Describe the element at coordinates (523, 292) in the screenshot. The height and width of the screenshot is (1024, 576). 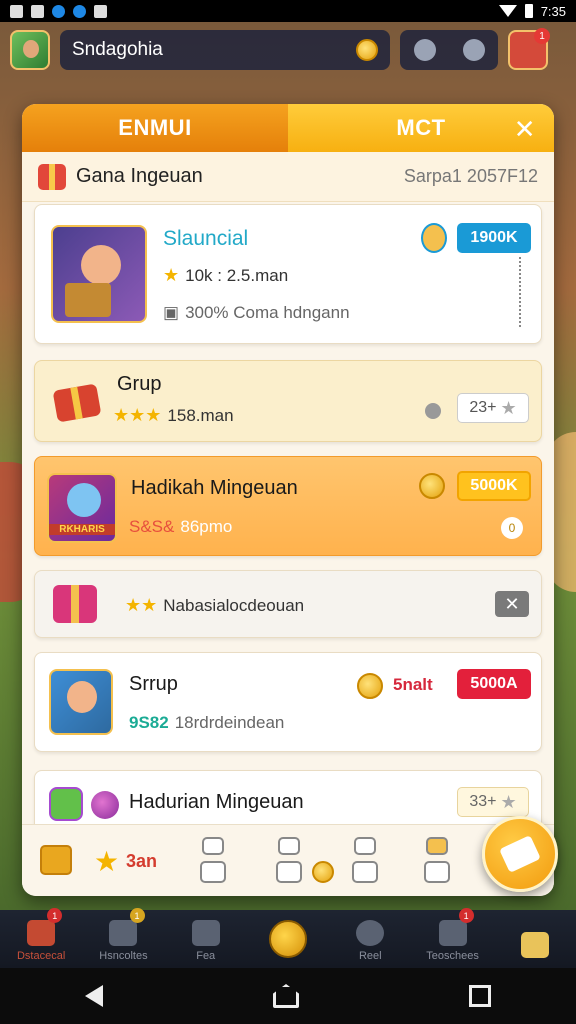
I see `scroll-indicator` at that location.